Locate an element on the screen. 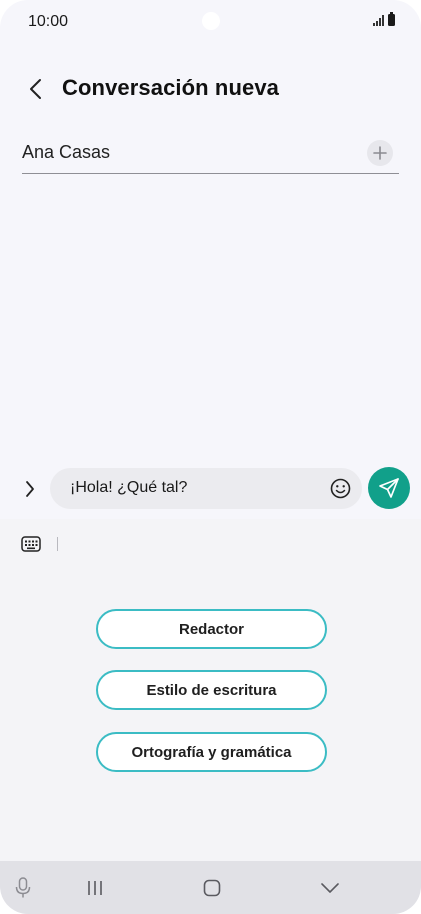 This screenshot has width=421, height=914. navigation-bar is located at coordinates (210, 887).